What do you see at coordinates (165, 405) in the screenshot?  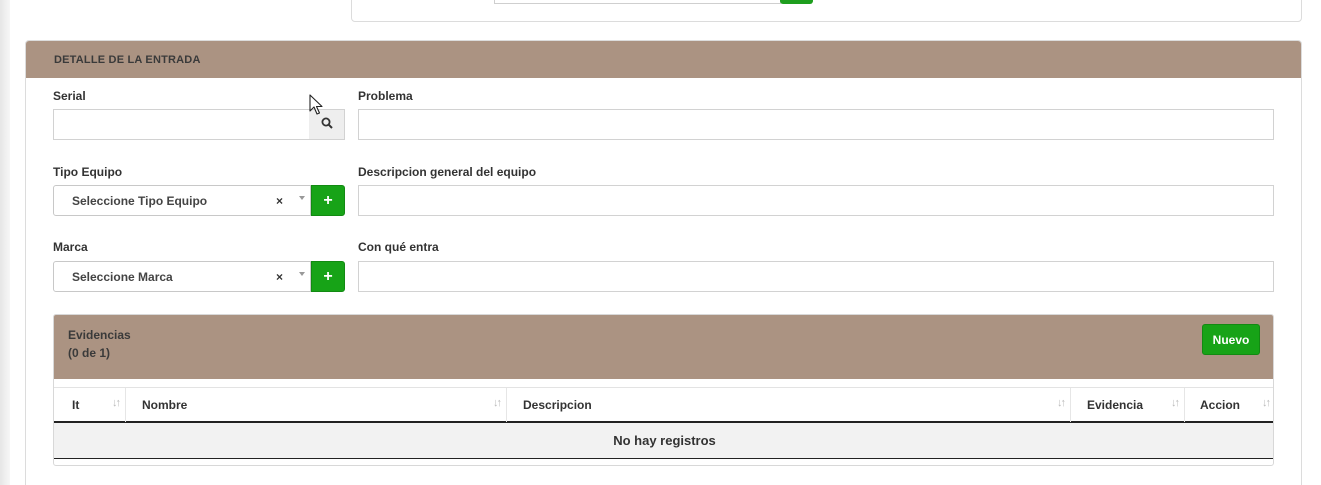 I see `column-label: Nombre` at bounding box center [165, 405].